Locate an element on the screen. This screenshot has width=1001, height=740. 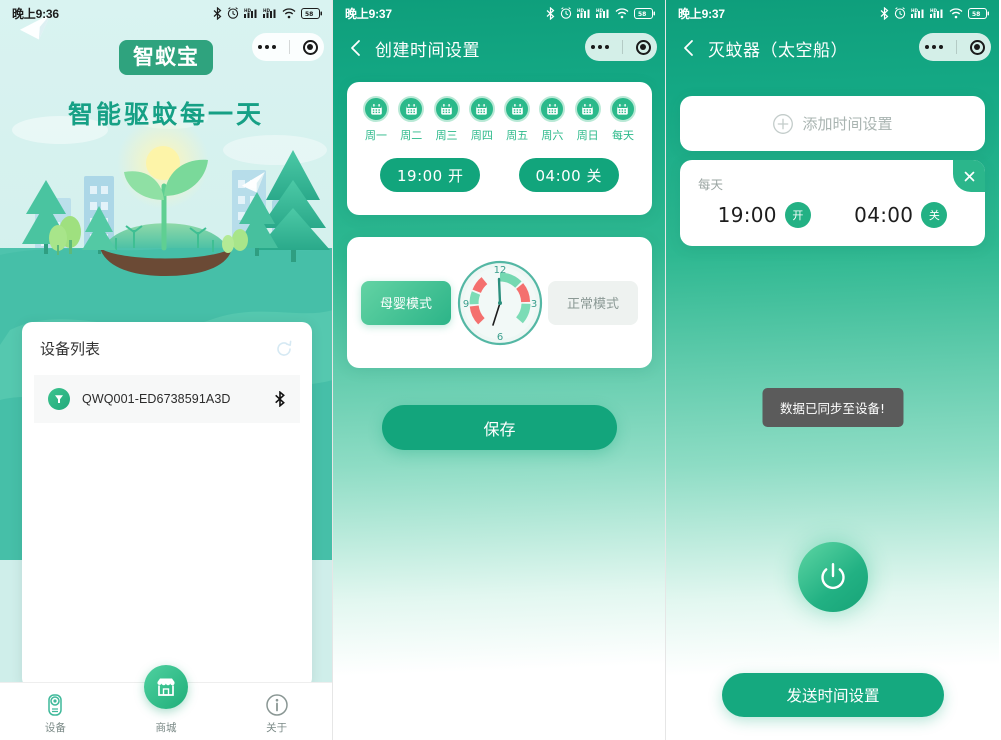
device-list-item: QWQ001-ED6738591A3D is located at coordinates (167, 399).